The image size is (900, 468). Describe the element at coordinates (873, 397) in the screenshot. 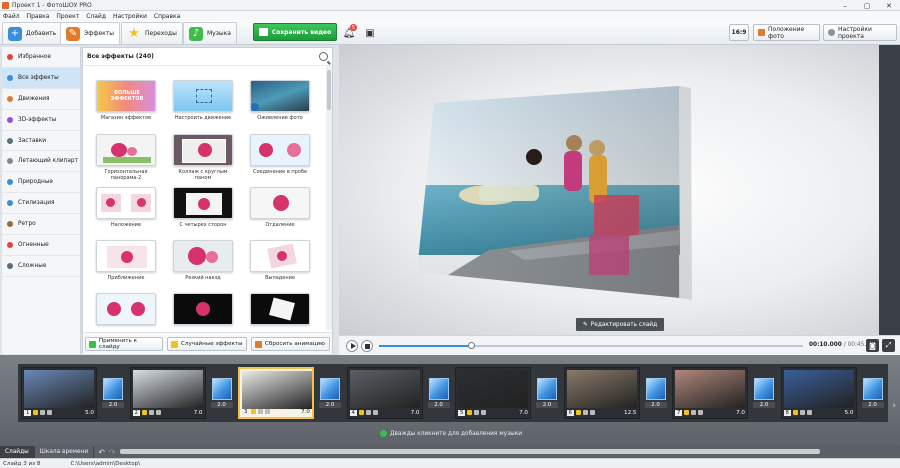

I see `transition-8: 2.0` at that location.